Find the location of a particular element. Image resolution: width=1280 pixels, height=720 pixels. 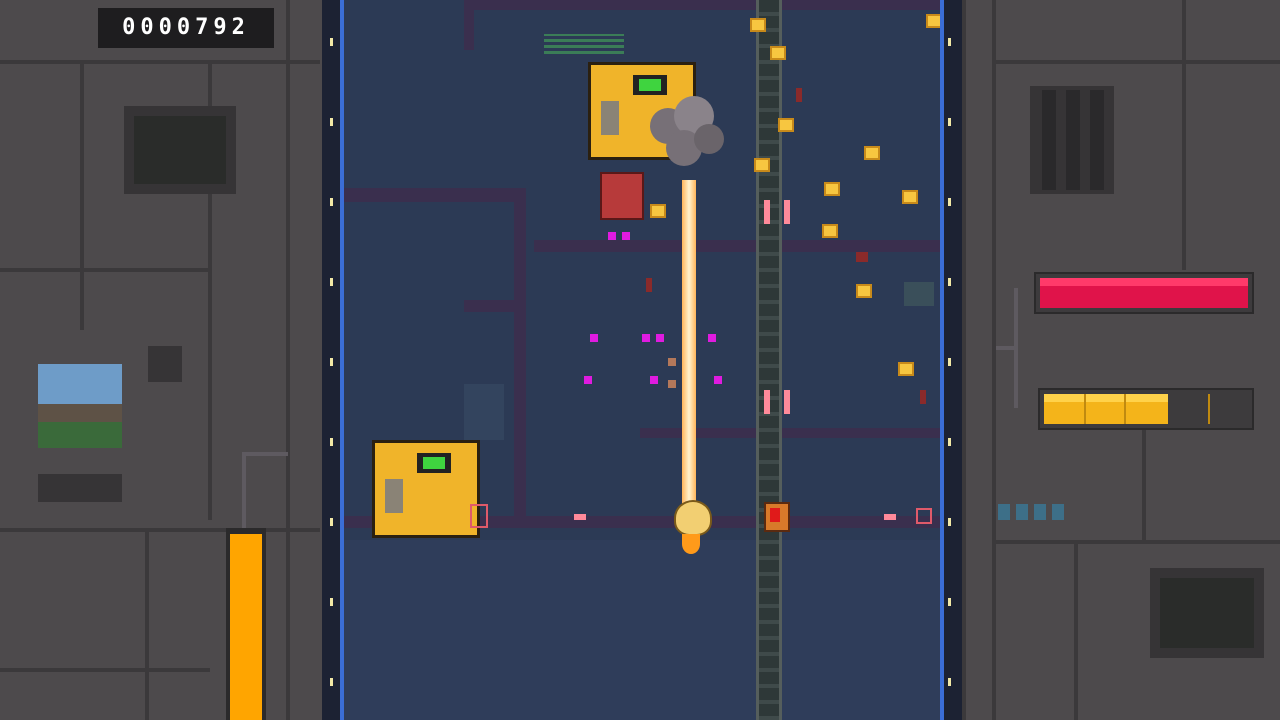

energy-bar is located at coordinates (1146, 409).